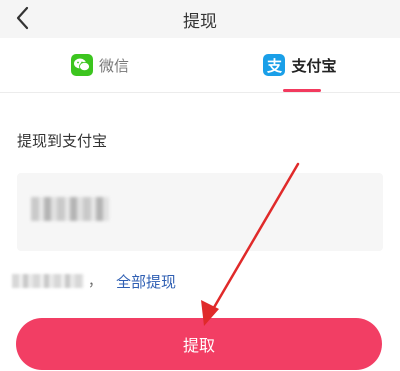 This screenshot has width=400, height=371. I want to click on balance-row: ， 全部提现, so click(94, 281).